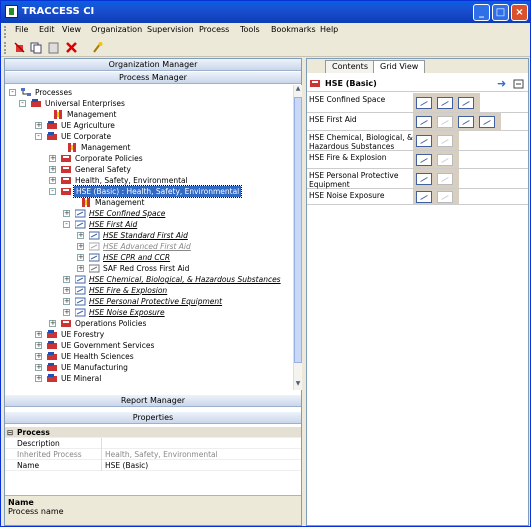 The image size is (531, 527). I want to click on grid-row: HSE Fire & Explosion, so click(417, 160).